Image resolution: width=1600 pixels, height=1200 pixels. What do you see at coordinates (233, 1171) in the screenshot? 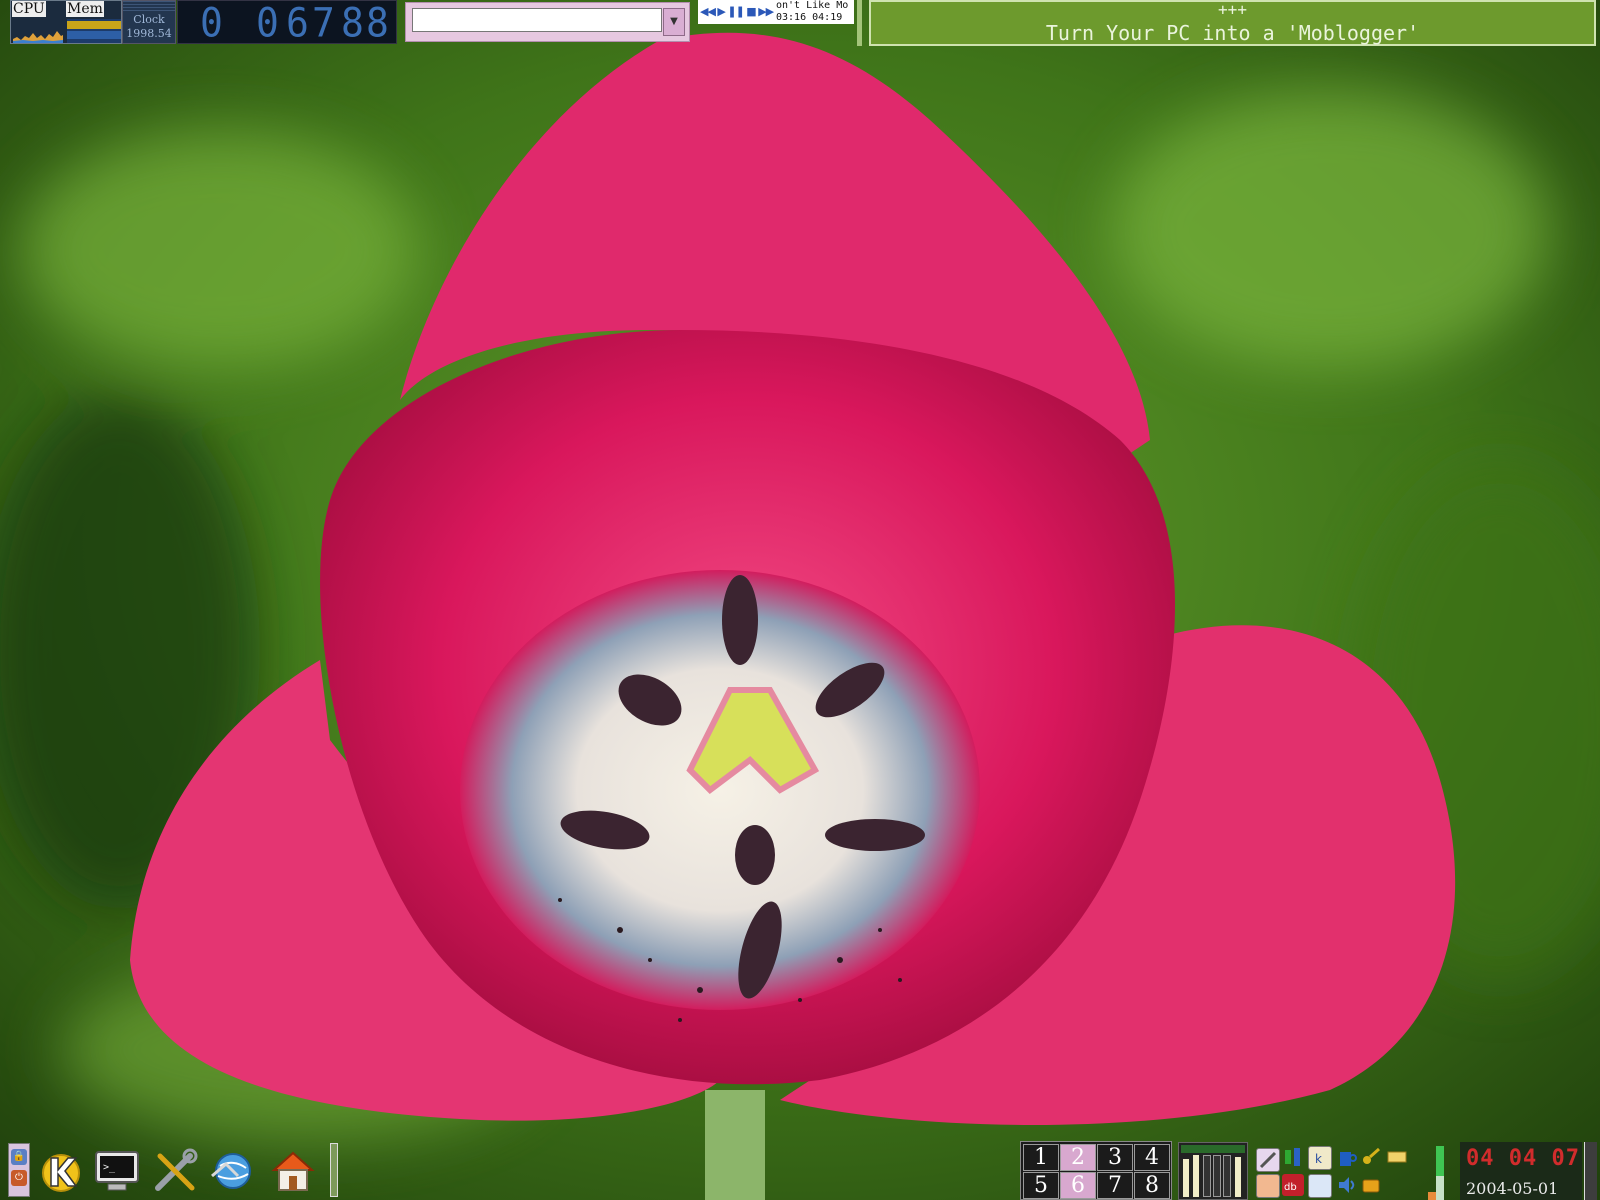
I see `browser-icon` at bounding box center [233, 1171].